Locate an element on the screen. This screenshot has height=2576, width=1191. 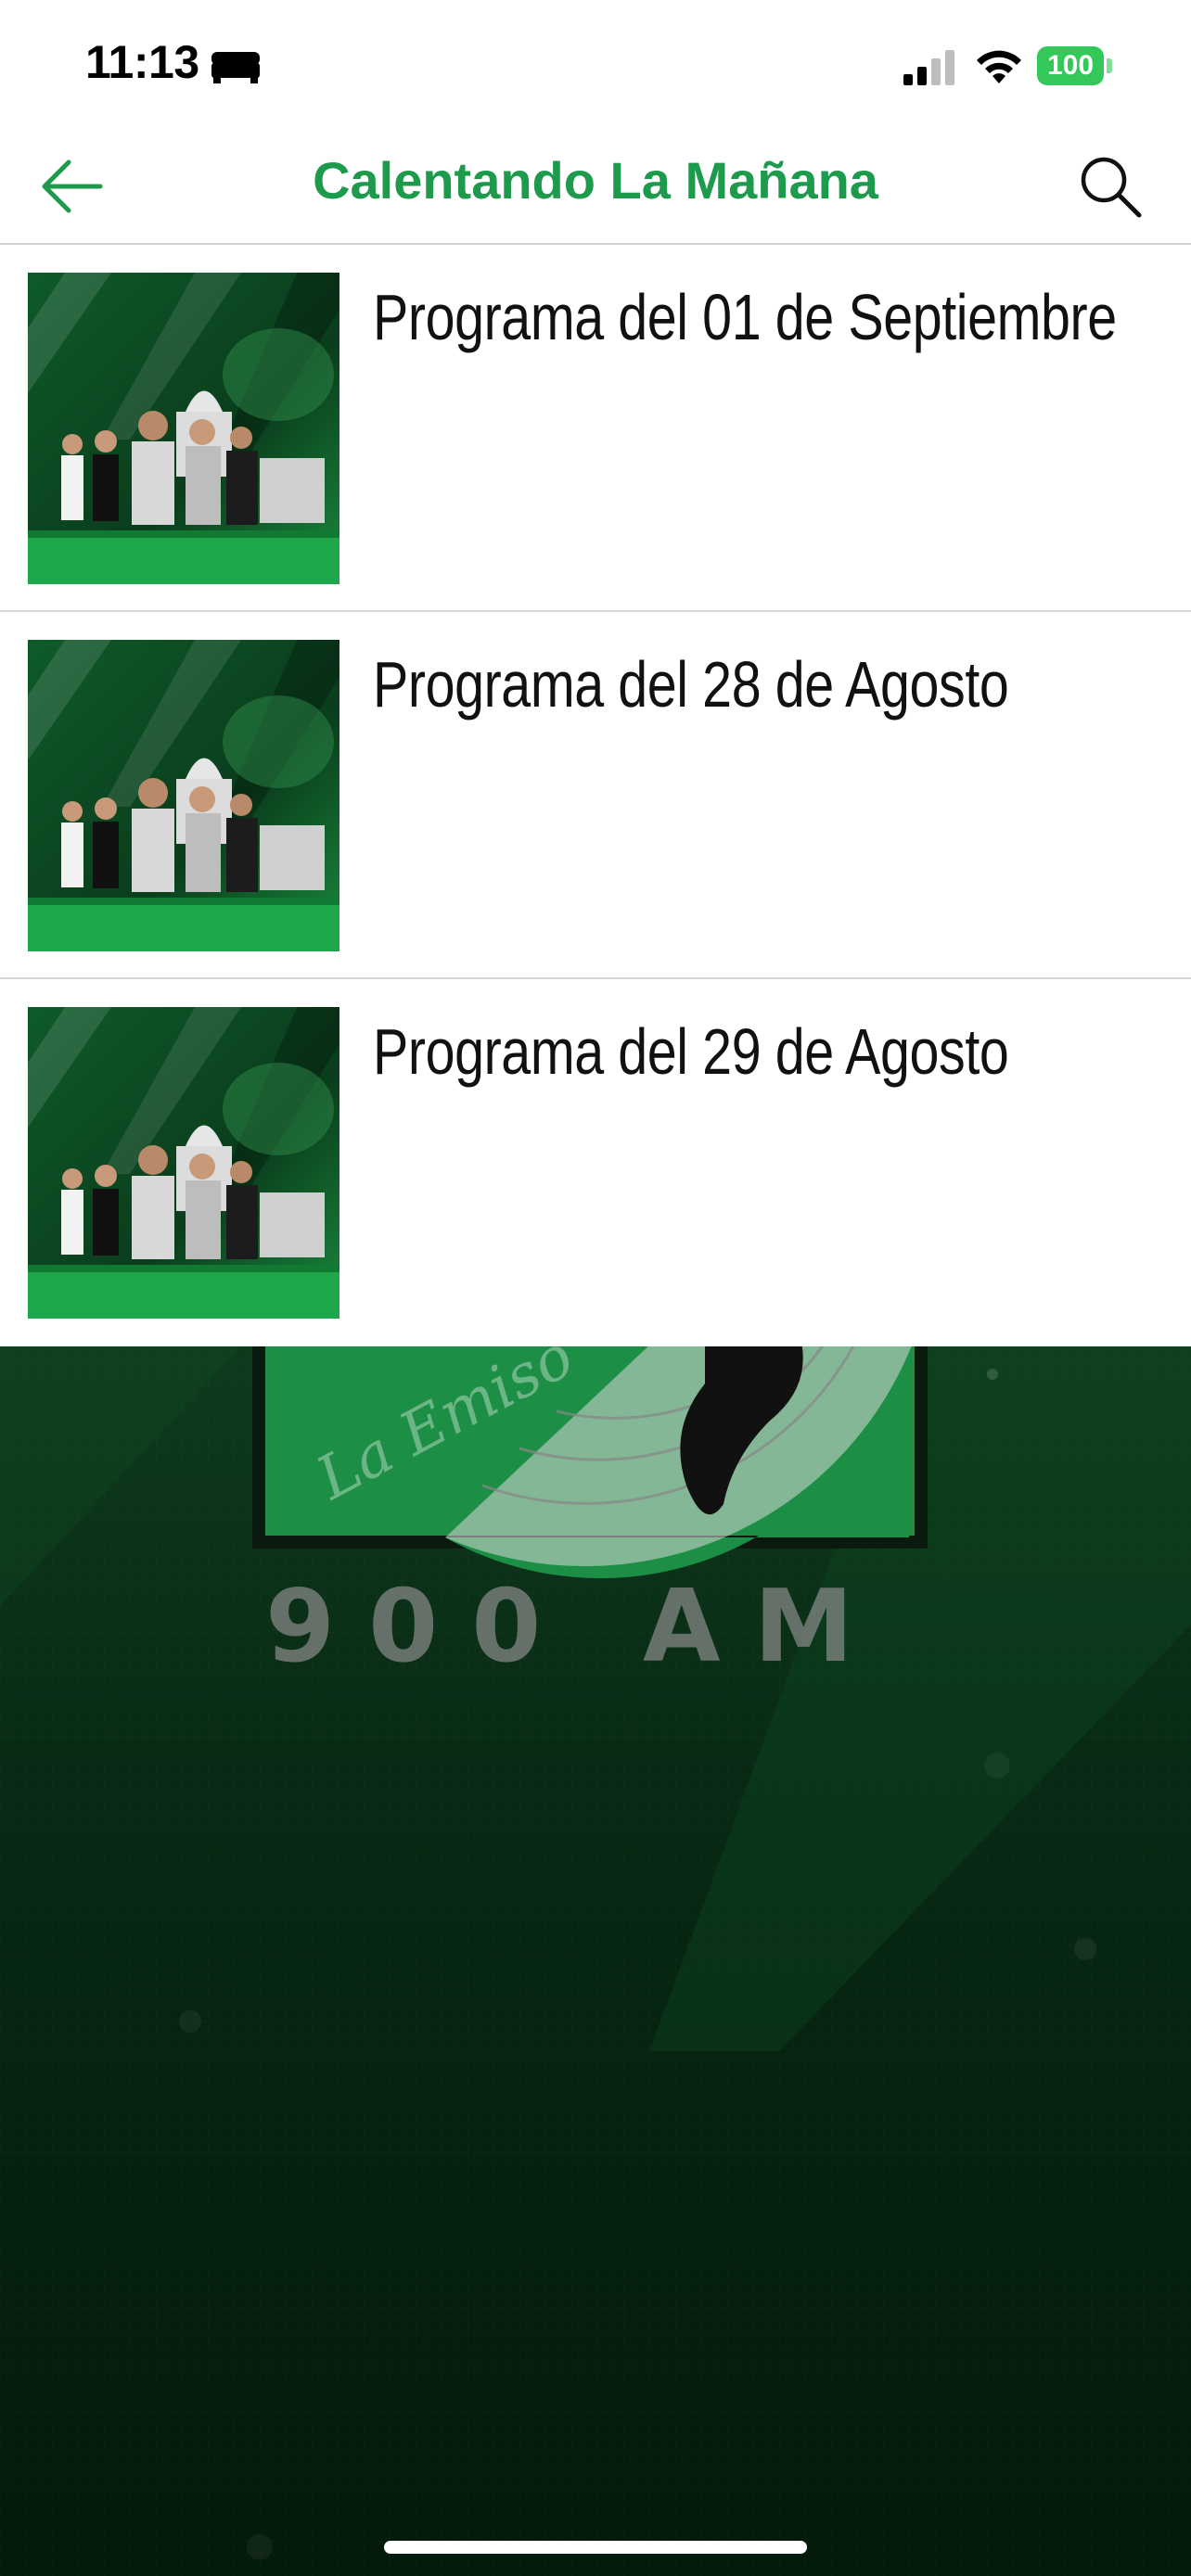
page-title: Calentando La Mañana is located at coordinates (595, 181).